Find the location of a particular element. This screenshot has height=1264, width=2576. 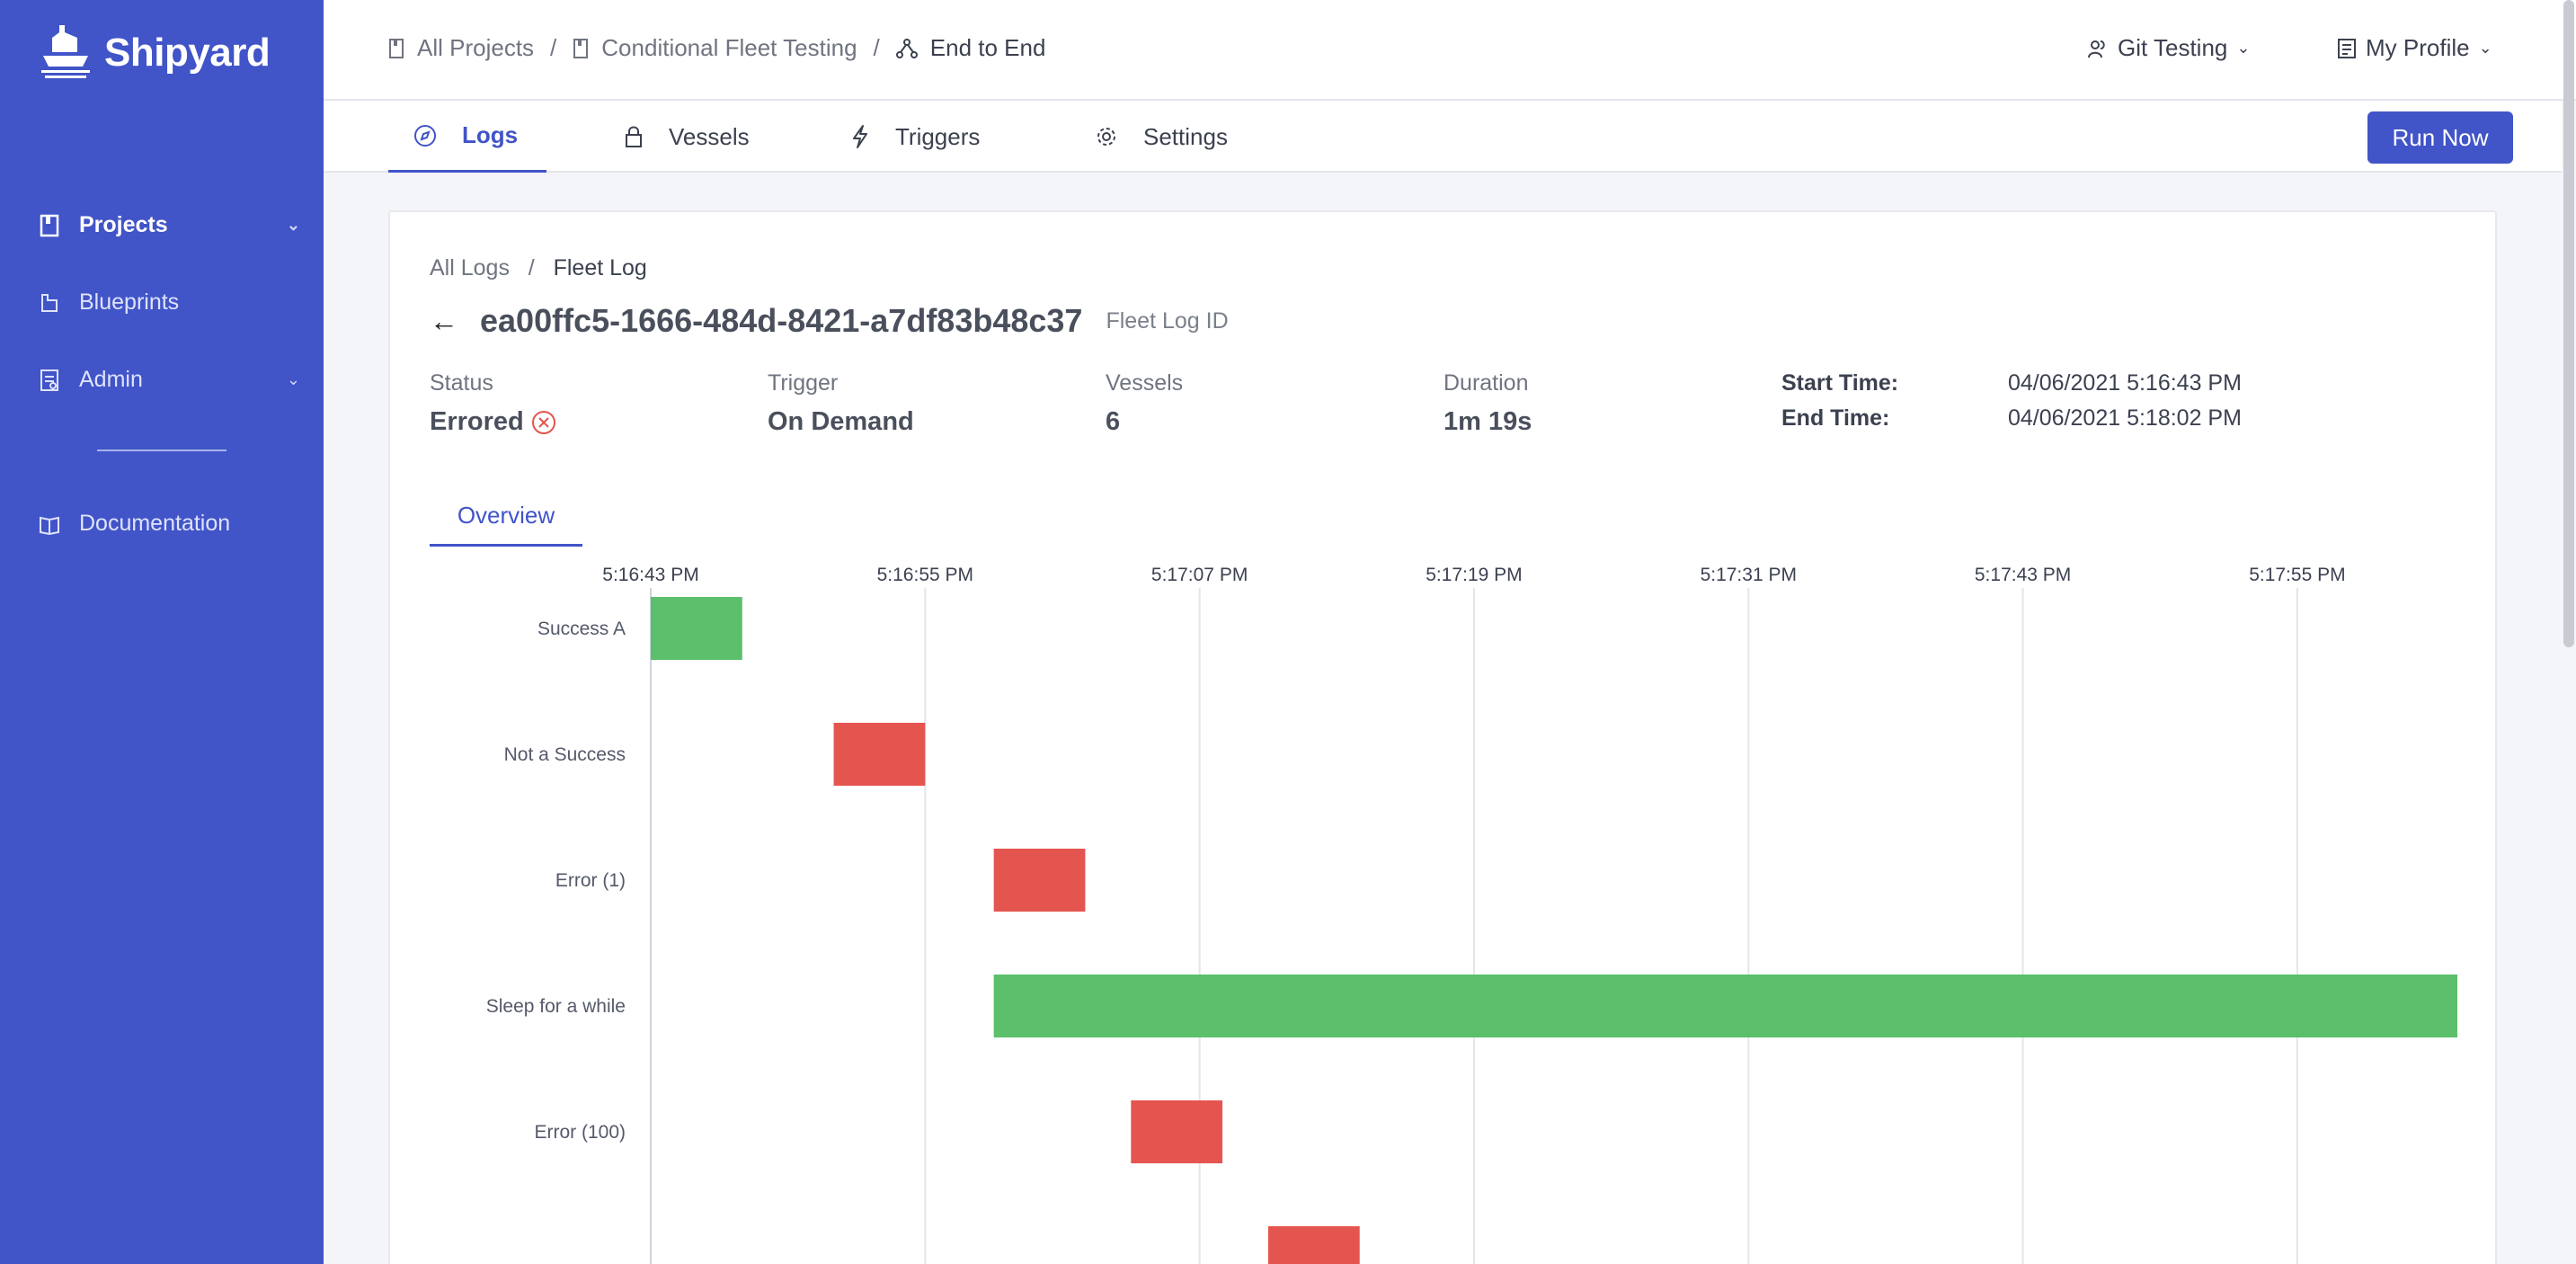

error-circle-icon is located at coordinates (543, 422).